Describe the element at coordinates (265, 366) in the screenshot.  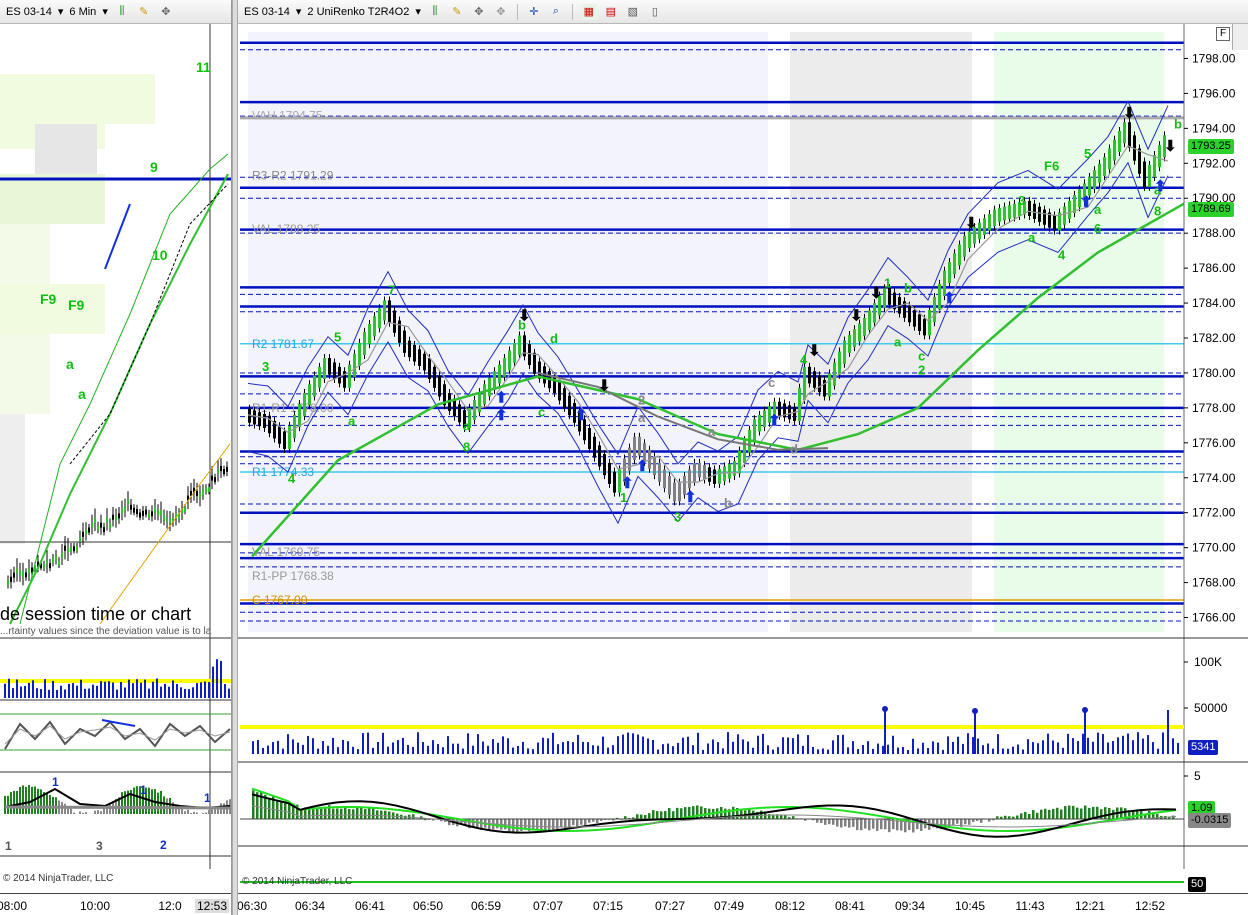
I see `wave-label: 3` at that location.